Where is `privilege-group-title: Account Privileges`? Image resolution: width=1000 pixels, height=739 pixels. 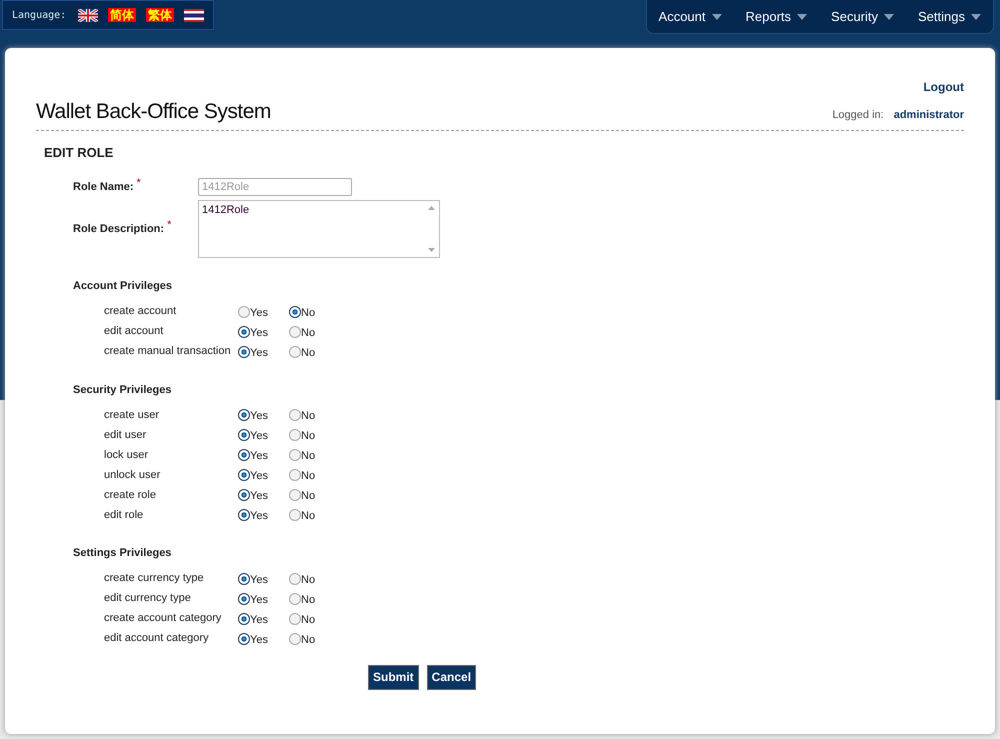 privilege-group-title: Account Privileges is located at coordinates (123, 286).